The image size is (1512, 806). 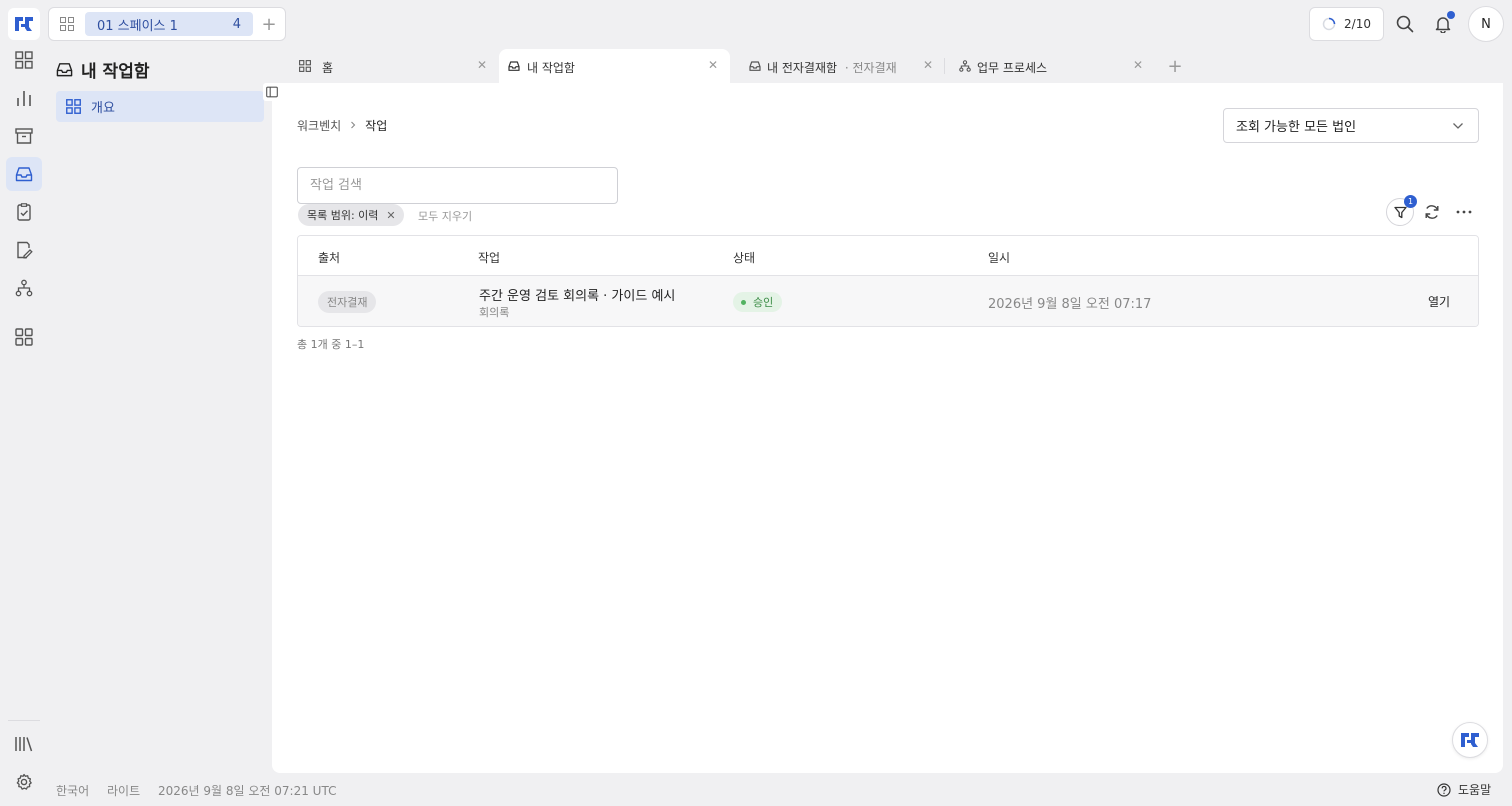 I want to click on clear-filters-button: 모두 지우기, so click(x=445, y=216).